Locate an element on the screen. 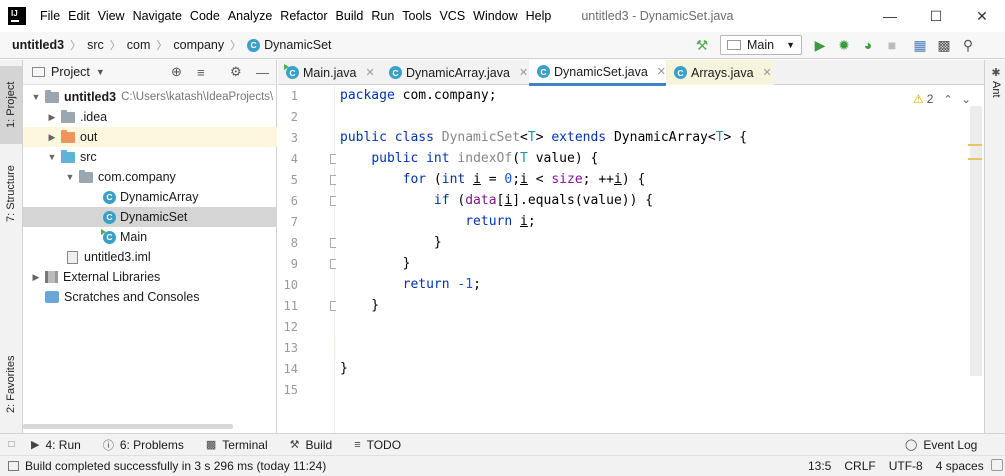 The width and height of the screenshot is (1005, 476). project-structure-icon: ▦ is located at coordinates (920, 45).